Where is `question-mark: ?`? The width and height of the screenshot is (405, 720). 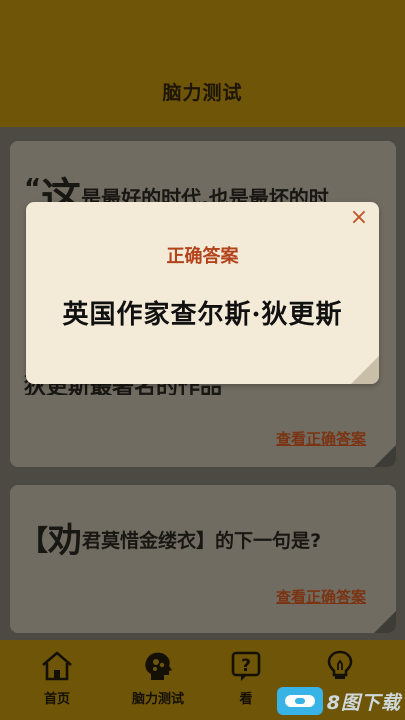
question-mark: ? is located at coordinates (316, 541).